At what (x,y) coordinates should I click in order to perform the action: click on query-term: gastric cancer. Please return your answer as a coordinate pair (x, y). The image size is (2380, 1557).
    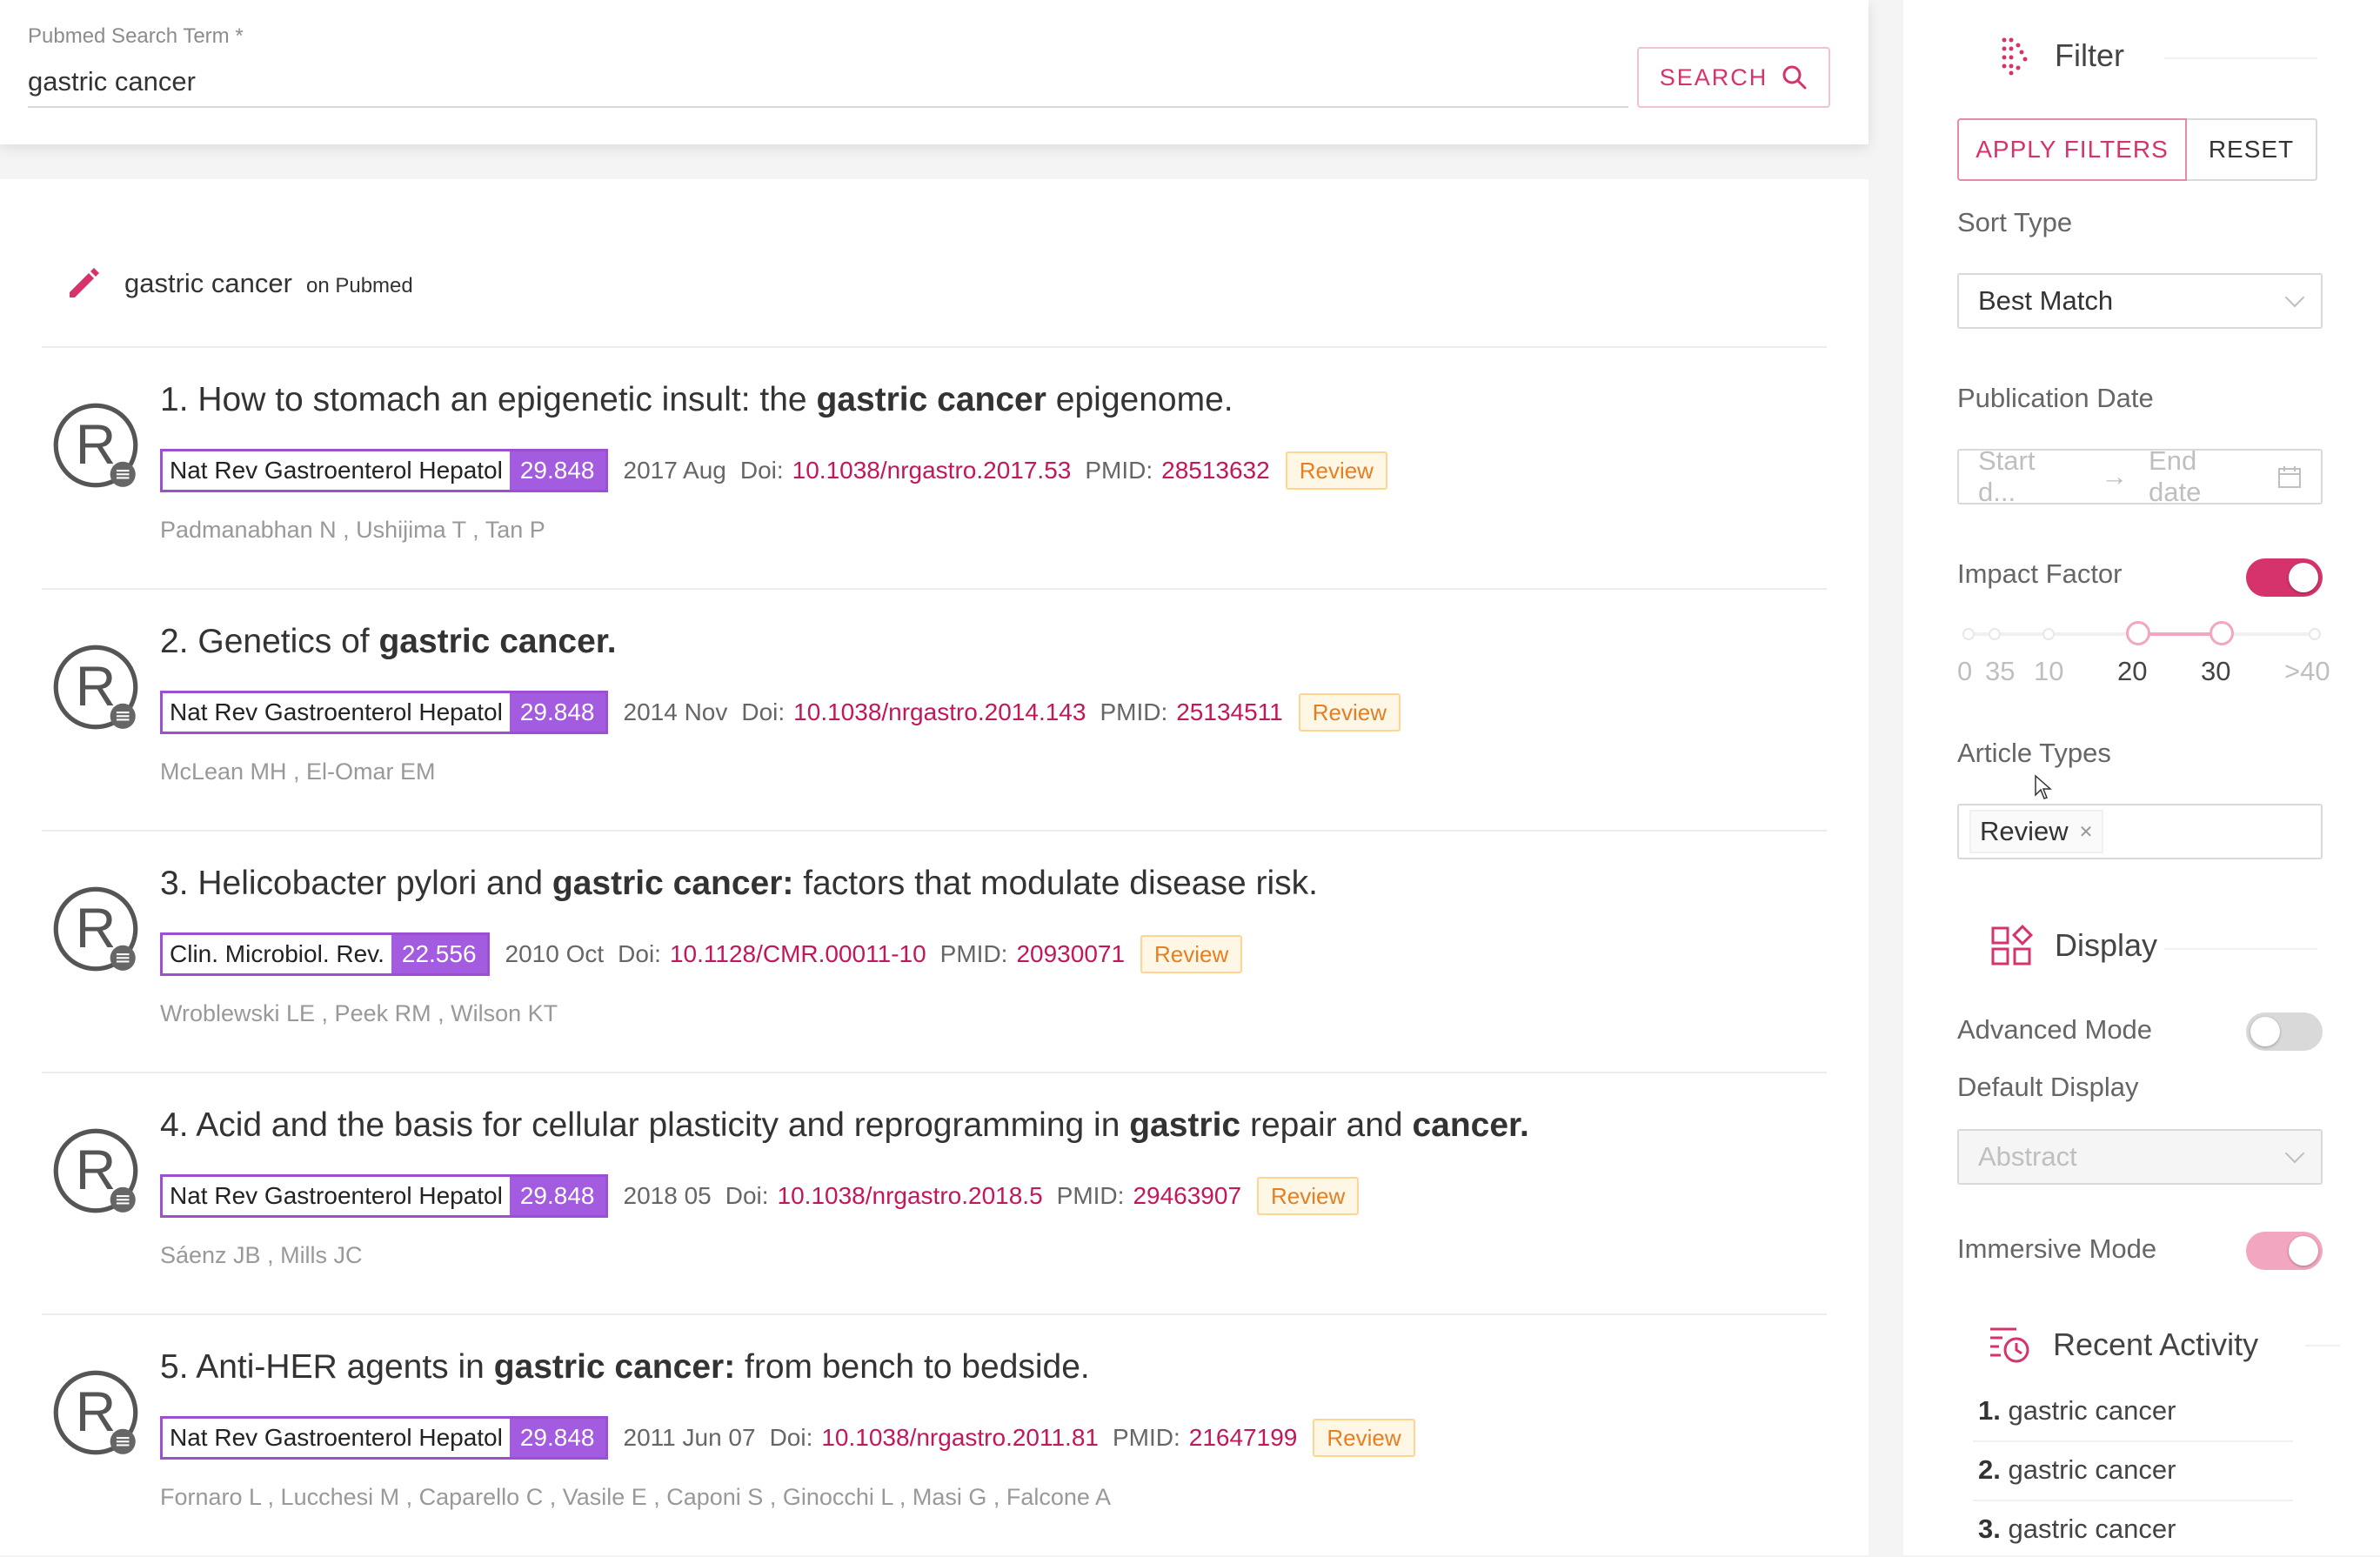
    Looking at the image, I should click on (208, 283).